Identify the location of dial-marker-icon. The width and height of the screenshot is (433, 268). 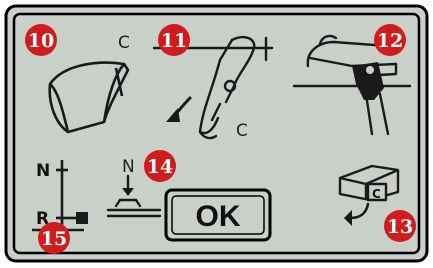
(82, 218).